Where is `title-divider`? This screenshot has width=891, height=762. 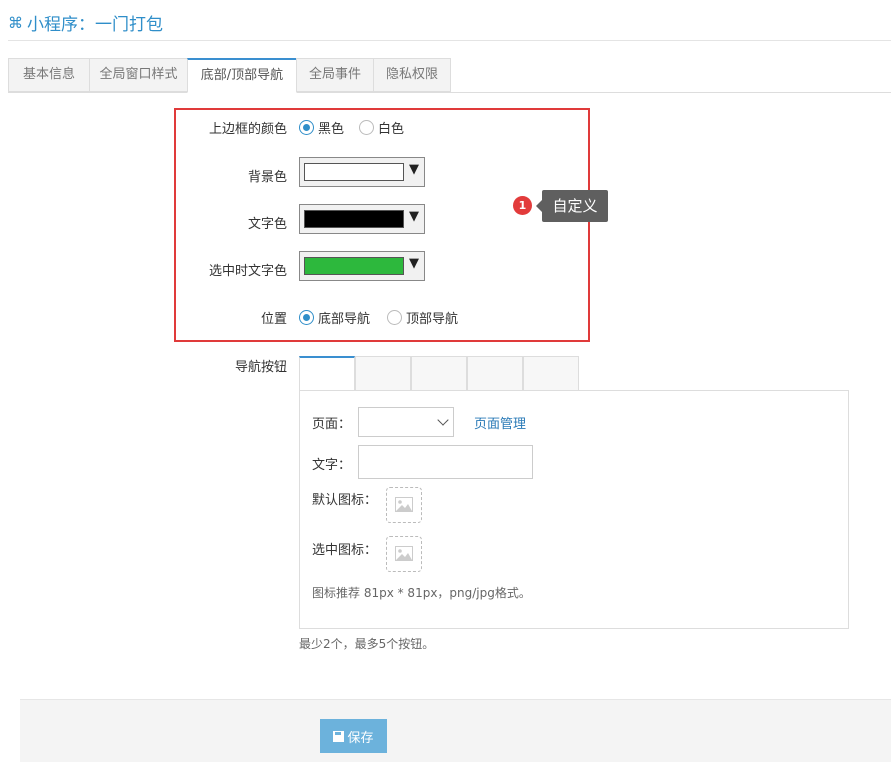 title-divider is located at coordinates (449, 40).